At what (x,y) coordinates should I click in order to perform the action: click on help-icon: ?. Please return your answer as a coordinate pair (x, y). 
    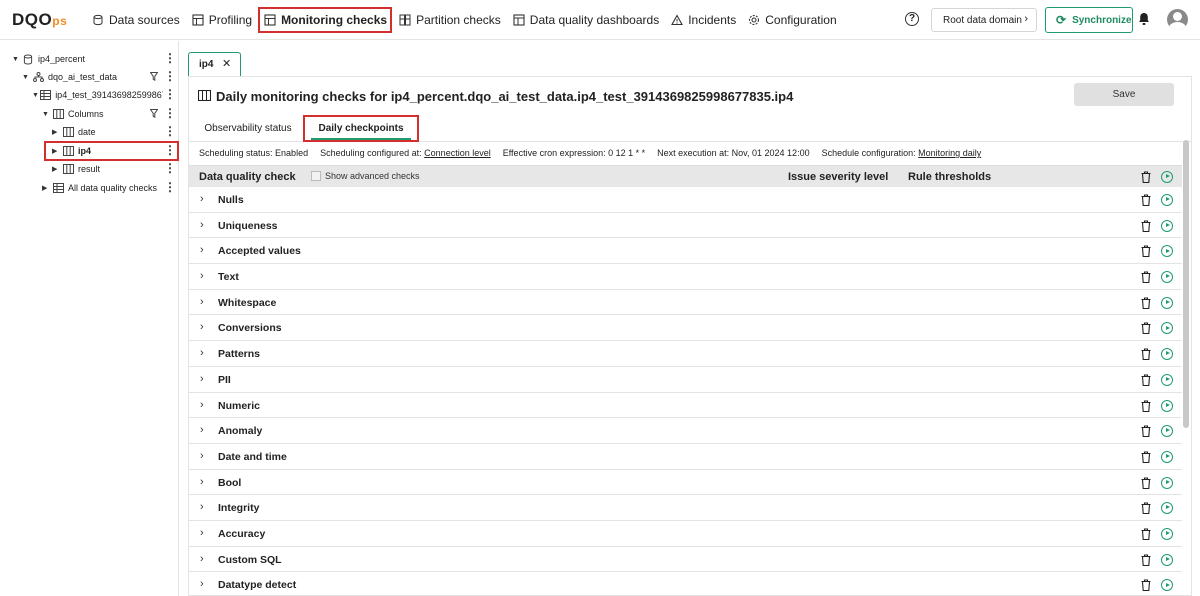
    Looking at the image, I should click on (912, 19).